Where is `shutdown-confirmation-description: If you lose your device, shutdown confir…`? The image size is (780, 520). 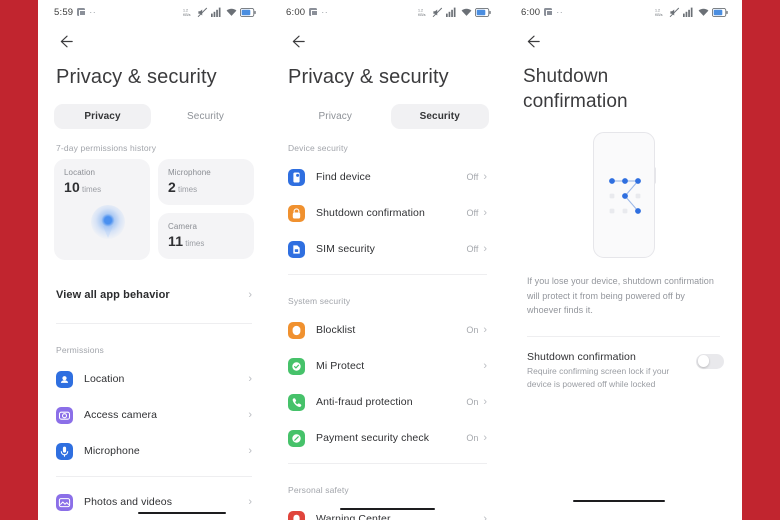 shutdown-confirmation-description: If you lose your device, shutdown confir… is located at coordinates (620, 296).